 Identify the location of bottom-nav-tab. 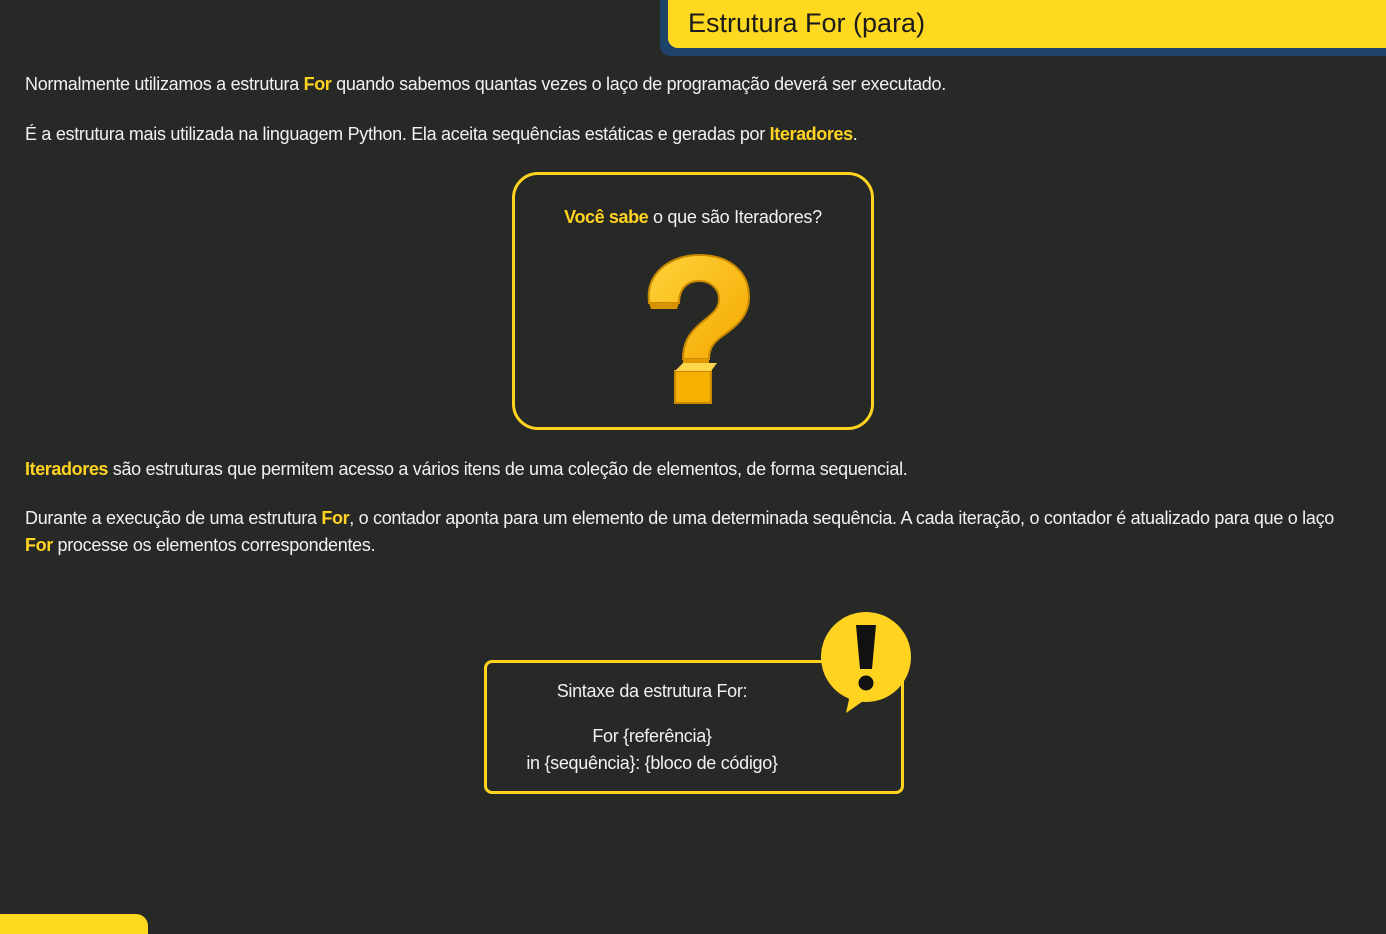
(74, 924).